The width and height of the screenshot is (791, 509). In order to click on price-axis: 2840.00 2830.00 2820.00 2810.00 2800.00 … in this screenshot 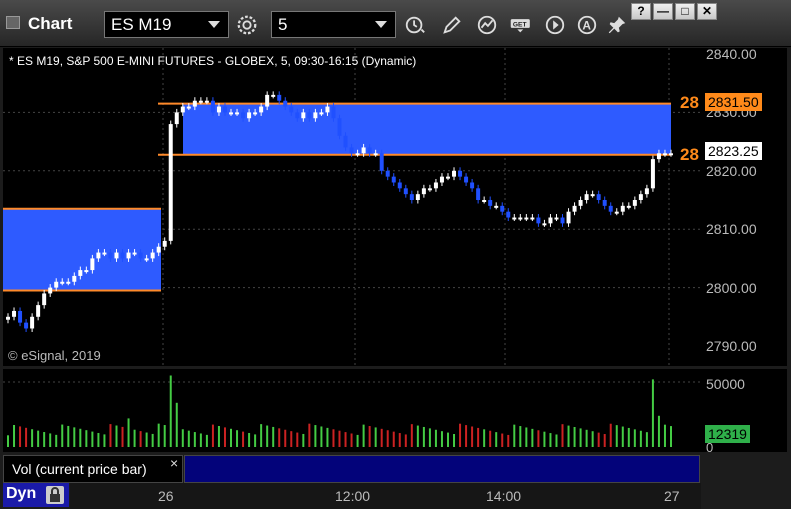, I will do `click(744, 206)`.